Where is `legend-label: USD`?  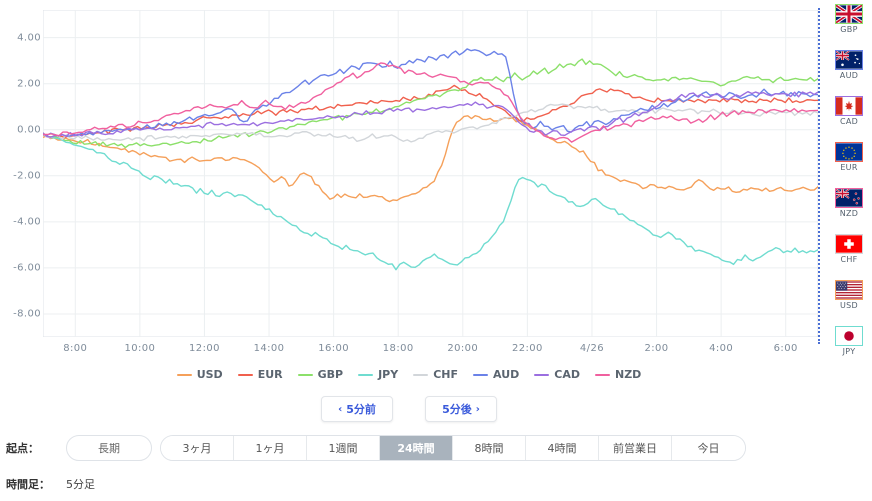 legend-label: USD is located at coordinates (209, 374).